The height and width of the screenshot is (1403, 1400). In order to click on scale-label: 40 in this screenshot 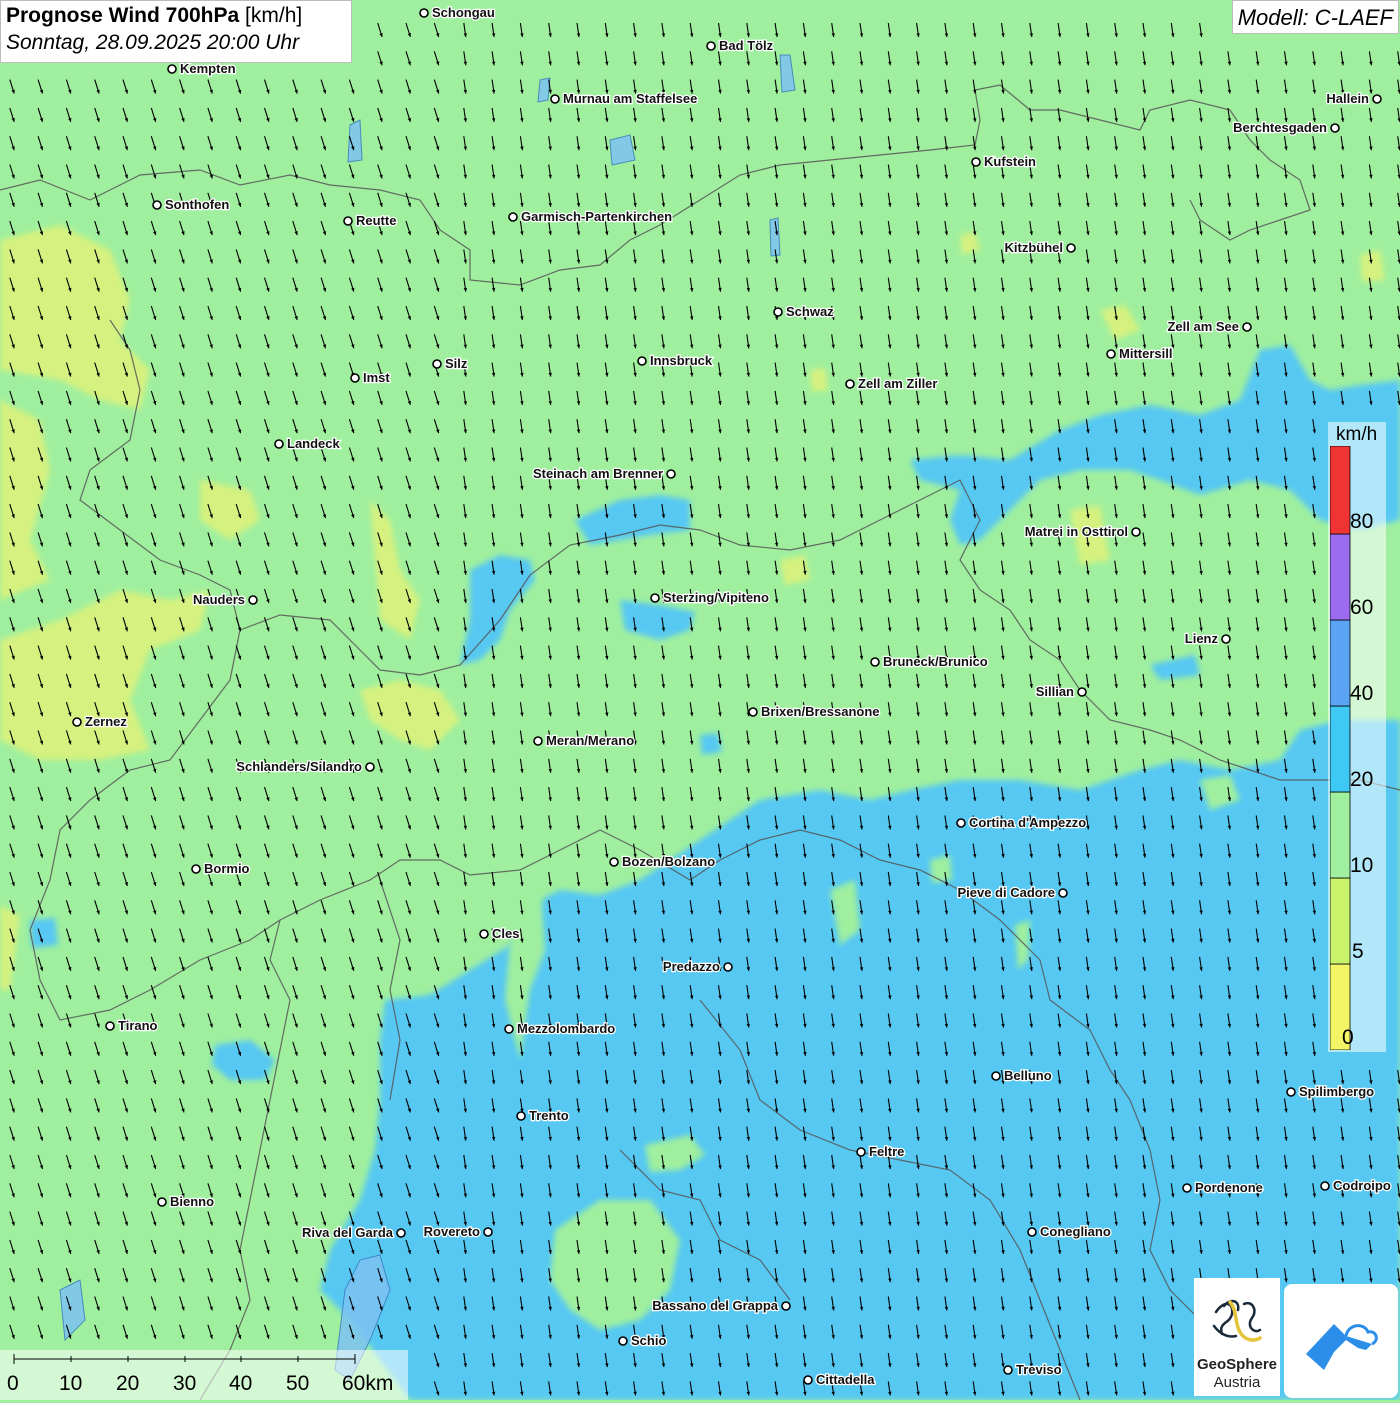, I will do `click(240, 1384)`.